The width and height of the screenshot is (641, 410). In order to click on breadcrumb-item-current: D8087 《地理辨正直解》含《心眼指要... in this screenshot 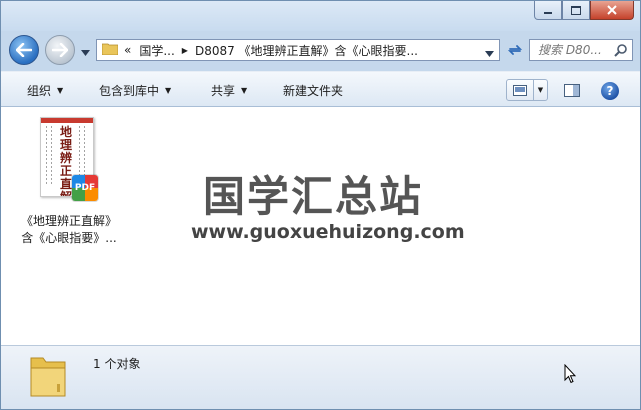, I will do `click(306, 50)`.